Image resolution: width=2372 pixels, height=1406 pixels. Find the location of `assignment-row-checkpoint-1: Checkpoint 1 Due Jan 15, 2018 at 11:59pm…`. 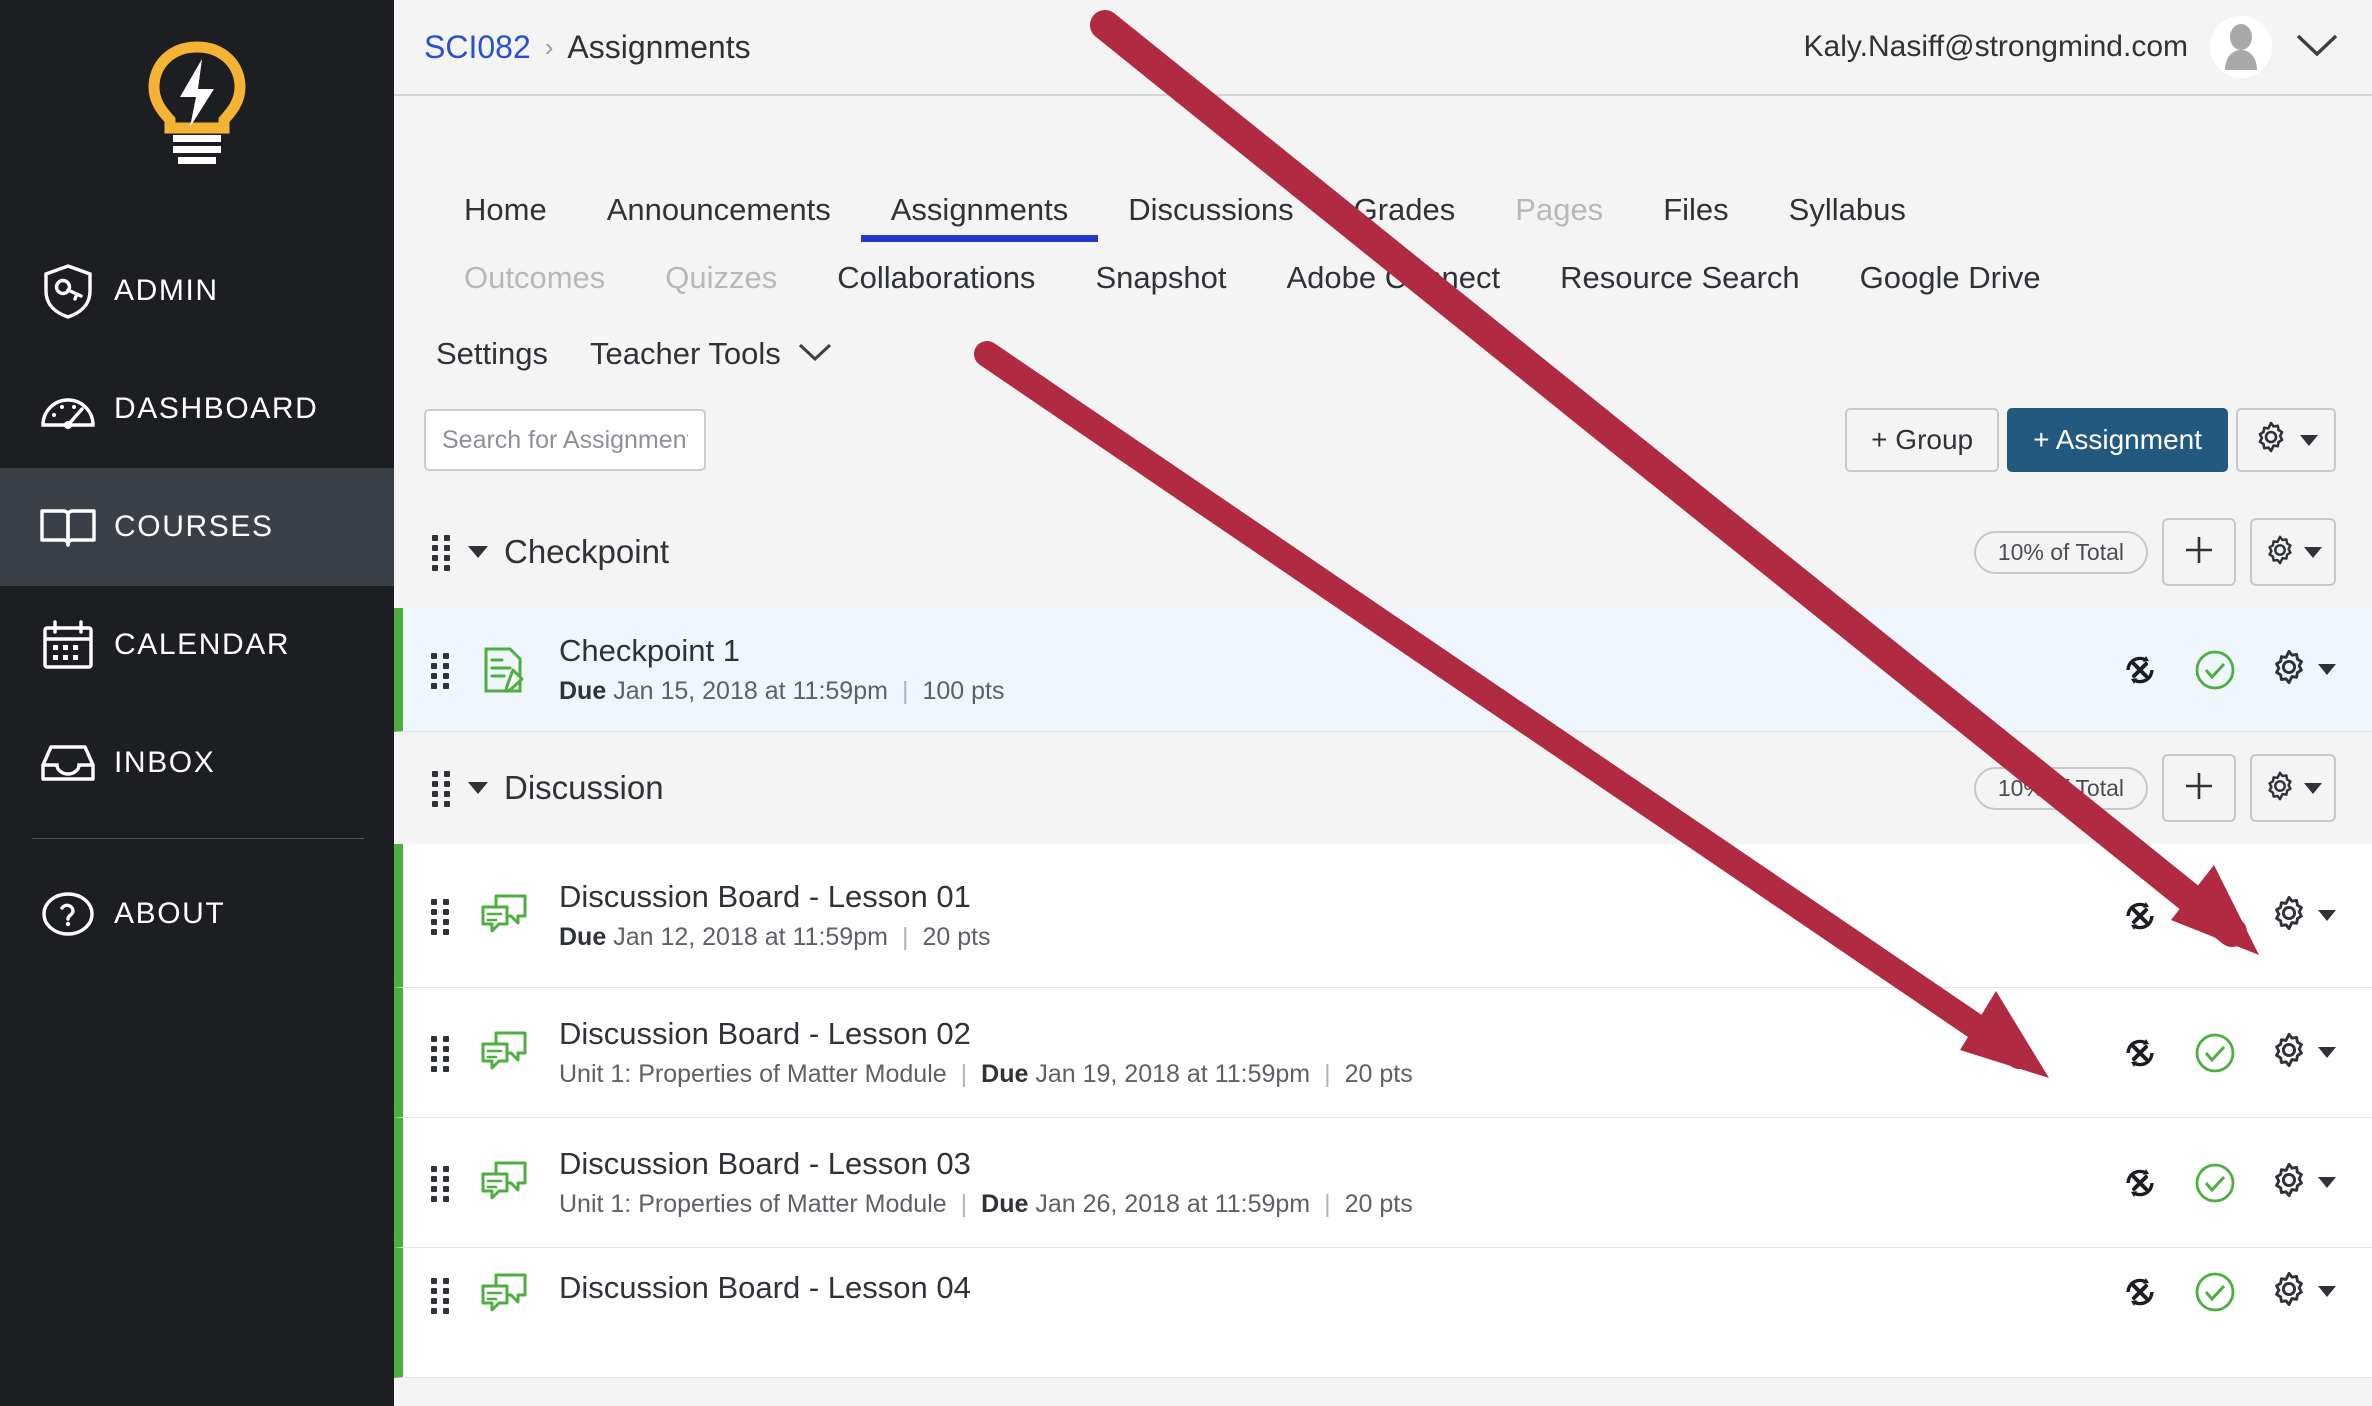

assignment-row-checkpoint-1: Checkpoint 1 Due Jan 15, 2018 at 11:59pm… is located at coordinates (1383, 670).